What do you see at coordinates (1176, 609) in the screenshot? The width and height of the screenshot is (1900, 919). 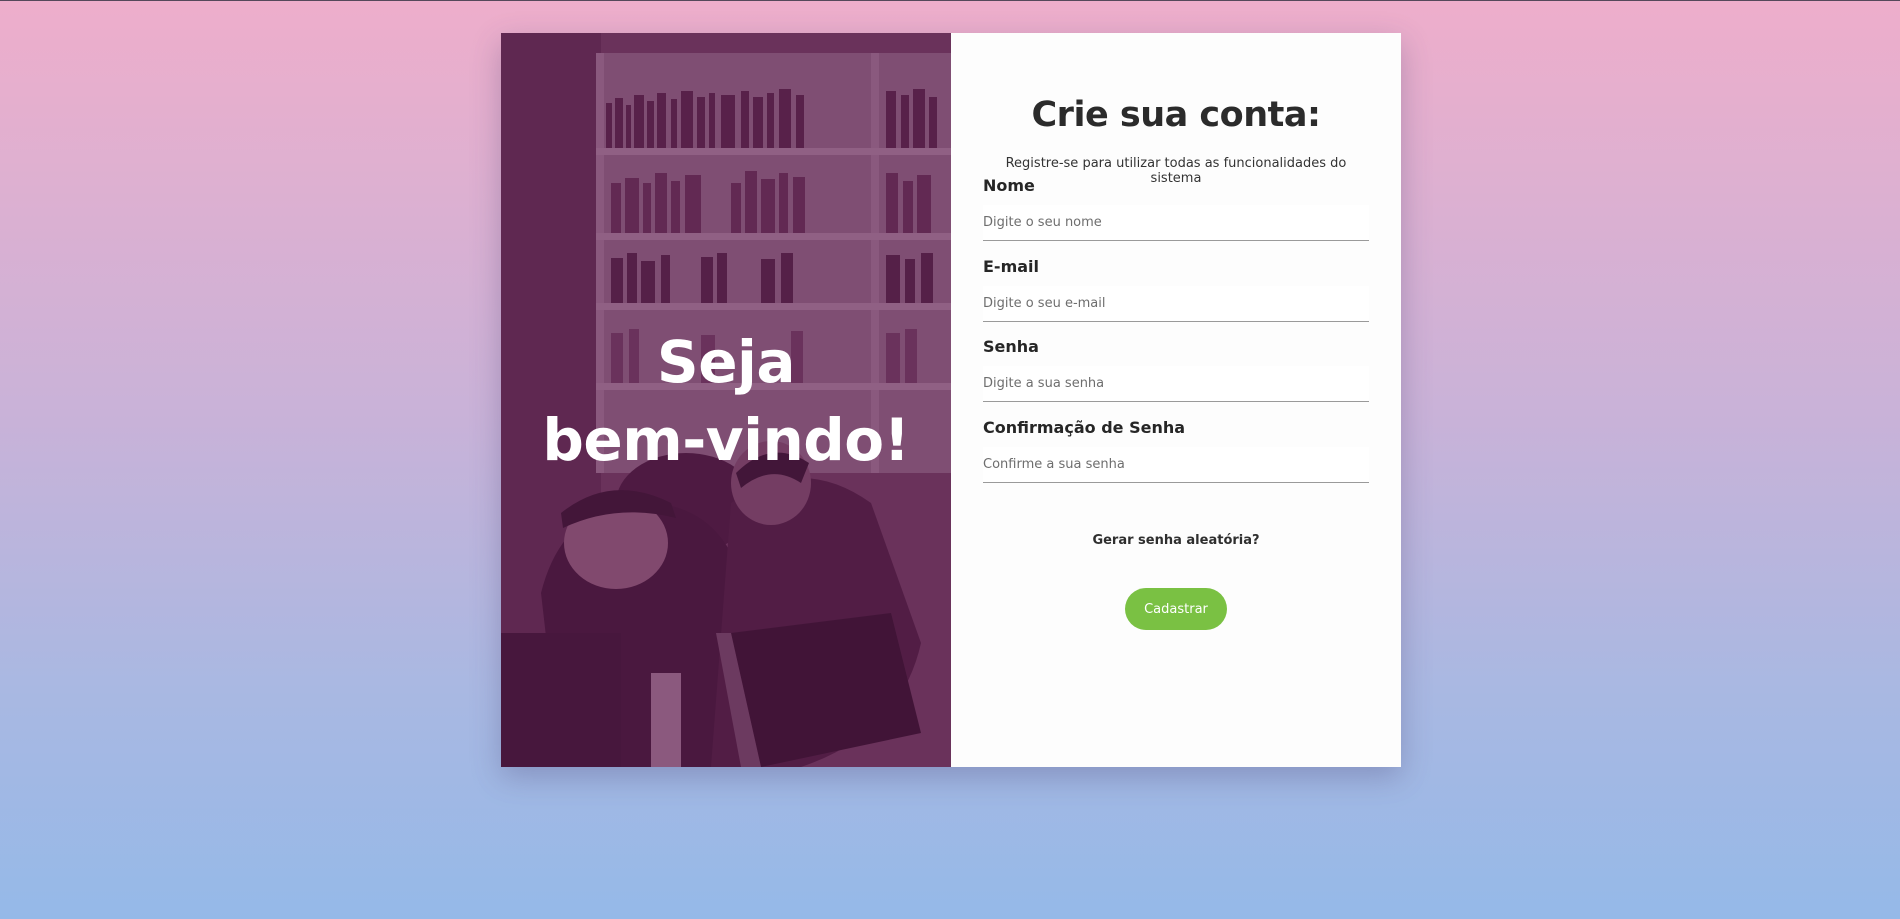 I see `register-button: Cadastrar` at bounding box center [1176, 609].